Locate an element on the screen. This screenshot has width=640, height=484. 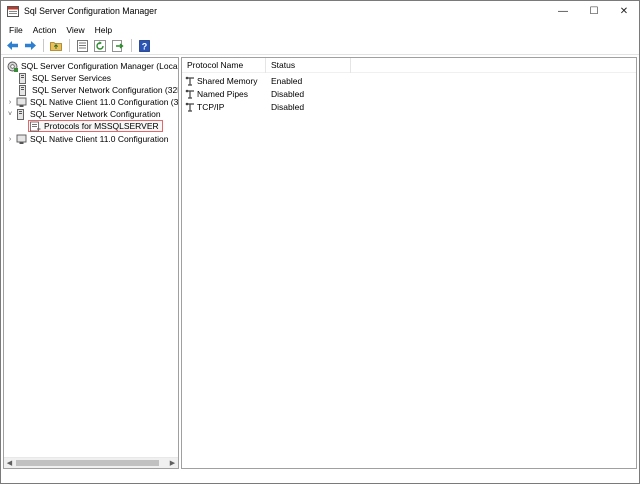
back-arrow-icon is located at coordinates (12, 45).